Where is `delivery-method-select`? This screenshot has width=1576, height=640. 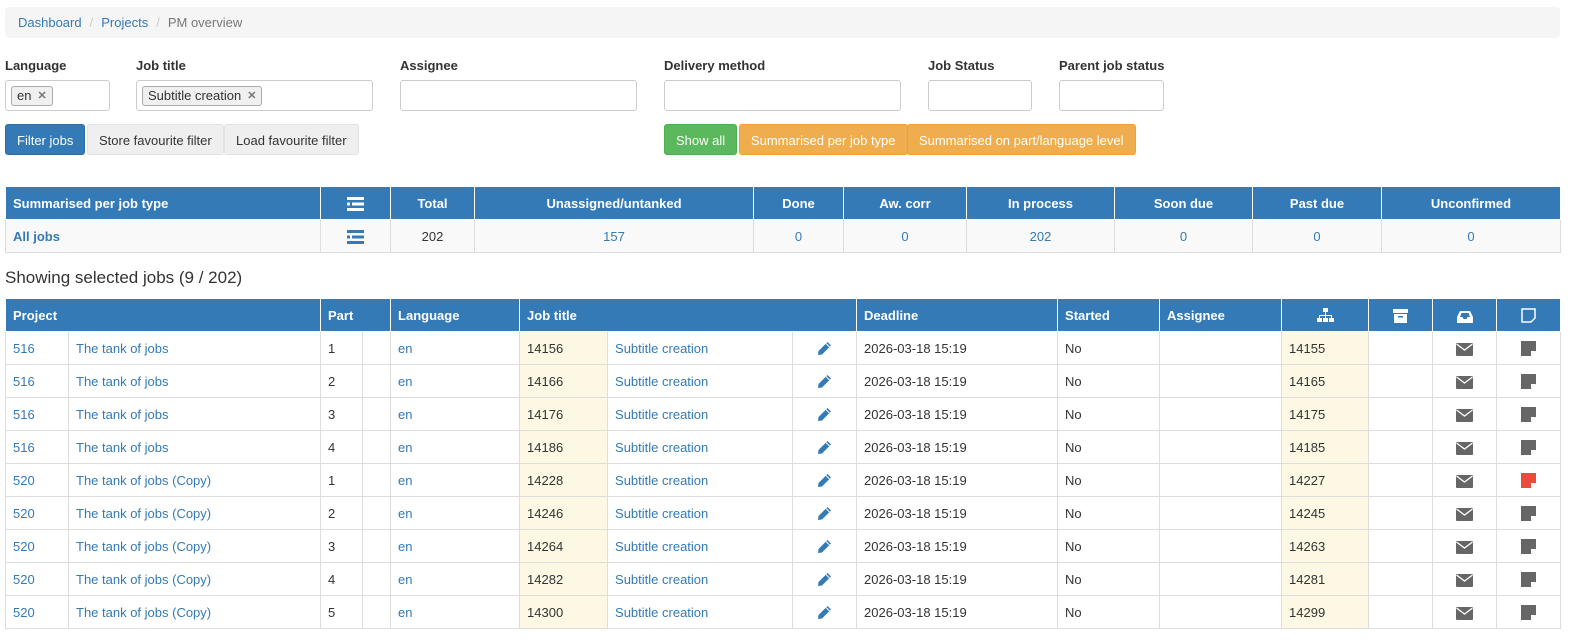
delivery-method-select is located at coordinates (782, 95).